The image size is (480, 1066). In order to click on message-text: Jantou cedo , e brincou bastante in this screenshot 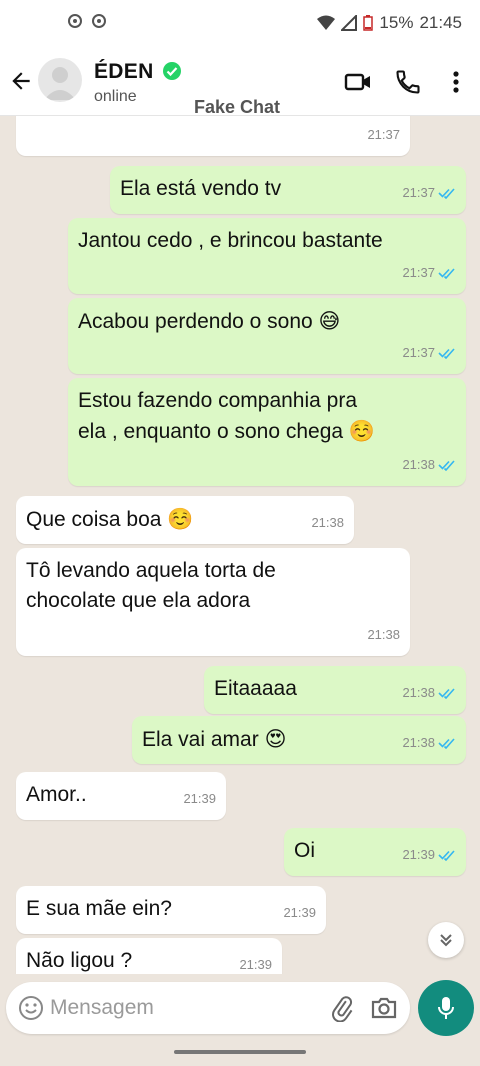, I will do `click(230, 240)`.